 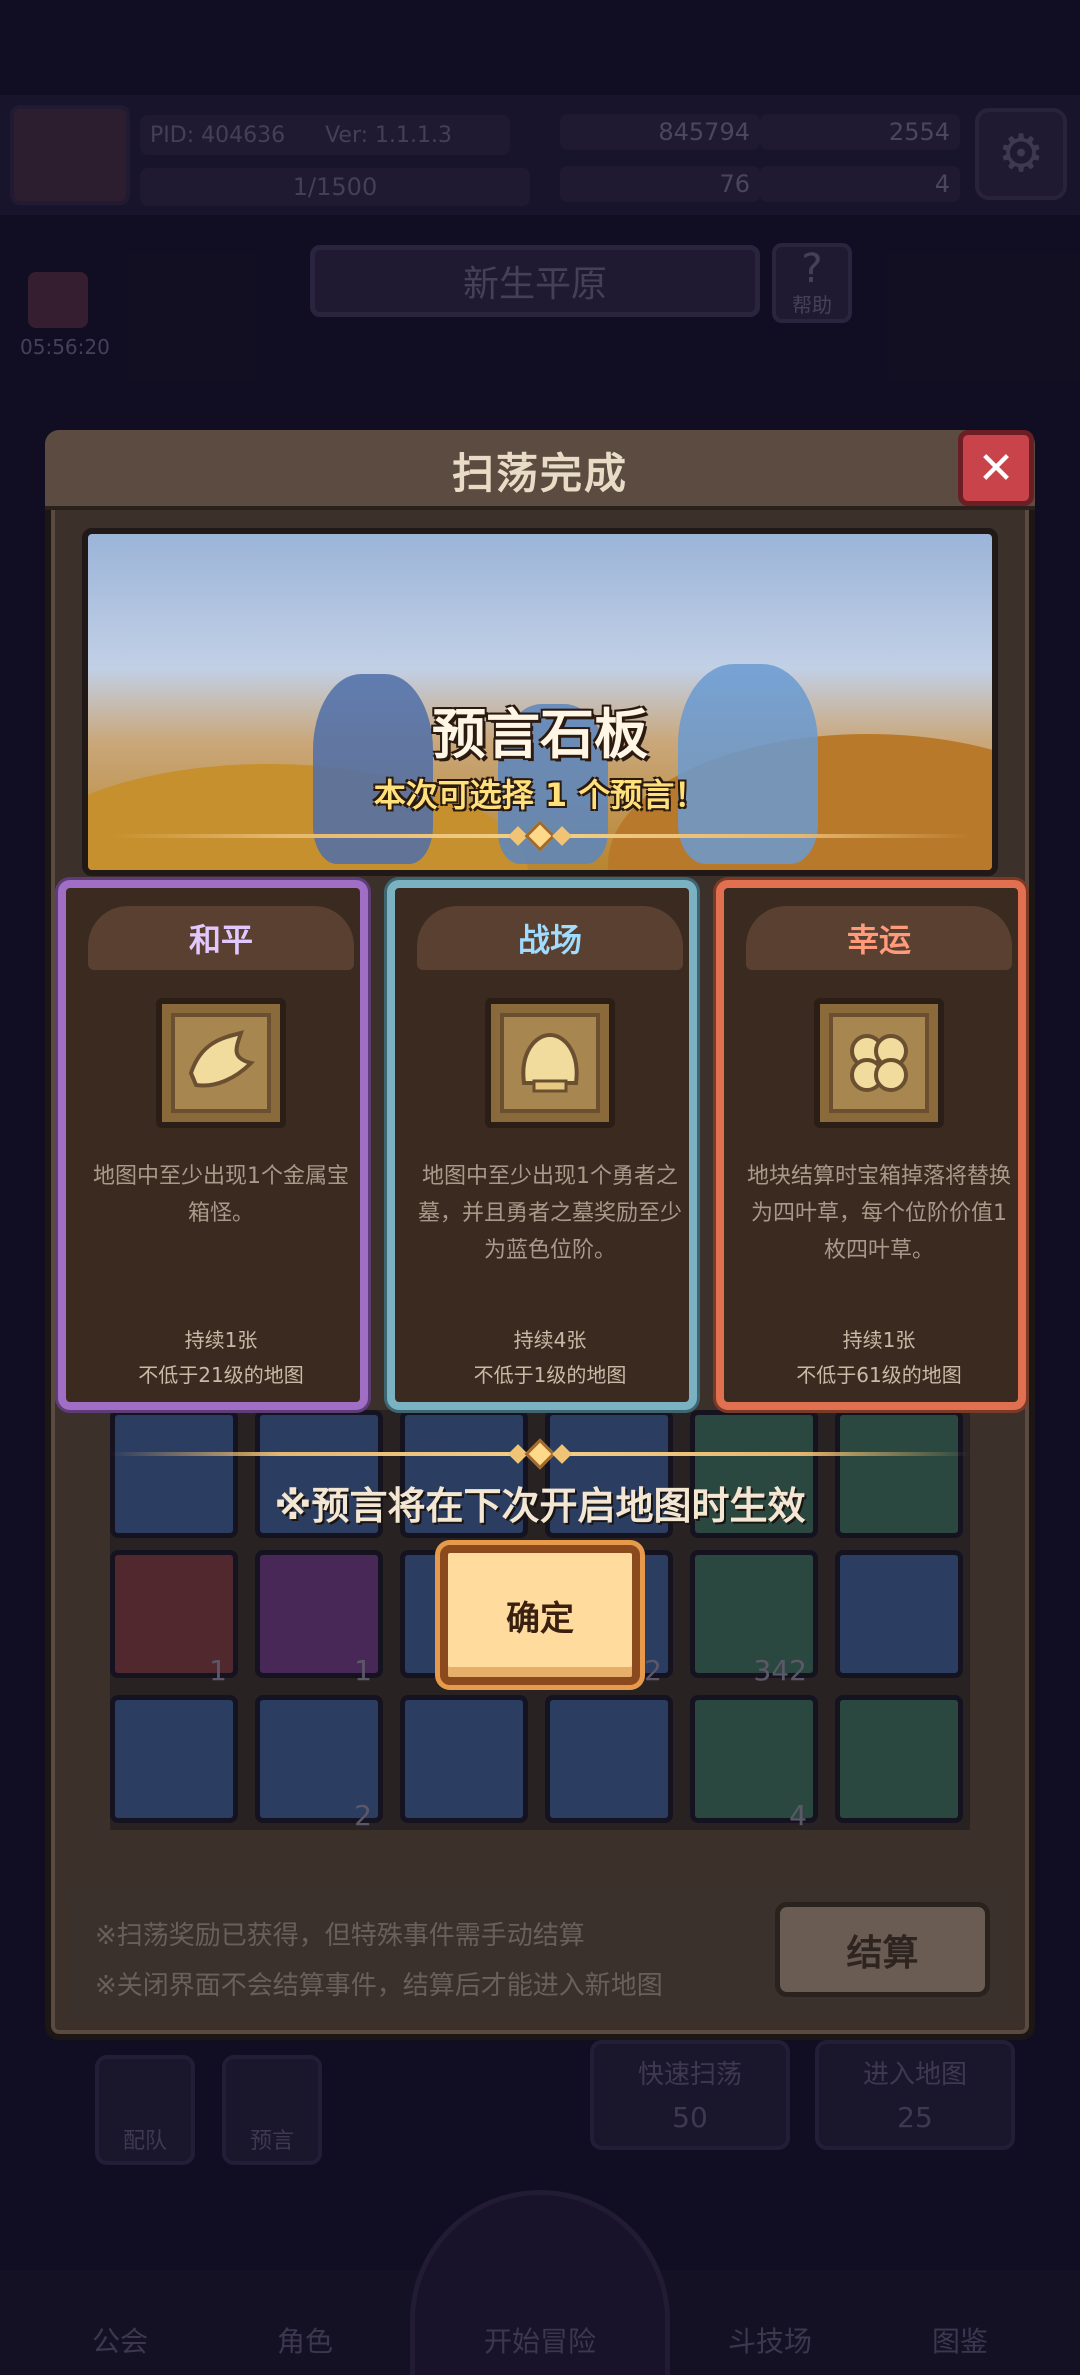 I want to click on player-id-bar: PID: 404636 Ver: 1.1.1.3, so click(x=325, y=135).